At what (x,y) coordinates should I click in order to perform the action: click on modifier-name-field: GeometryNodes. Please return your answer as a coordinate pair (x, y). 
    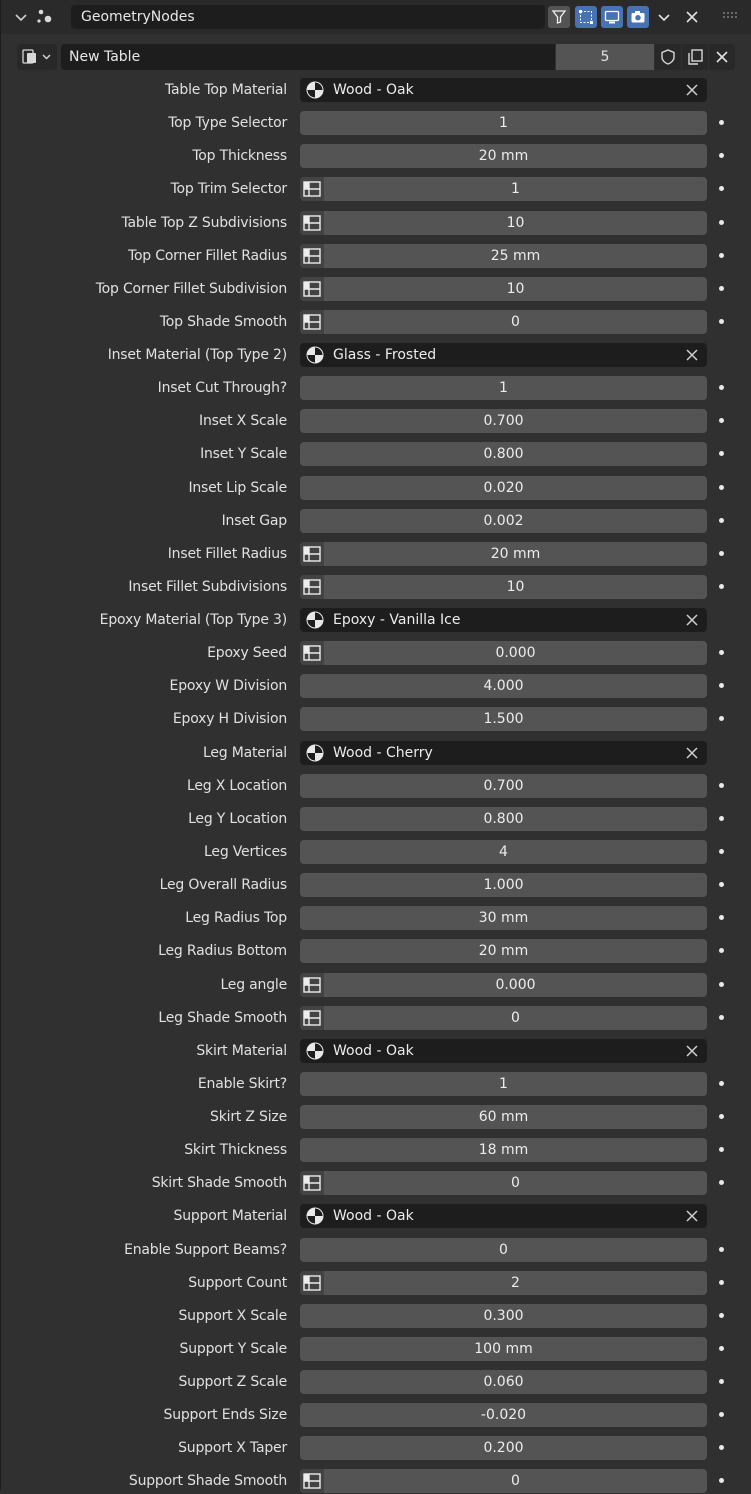
    Looking at the image, I should click on (308, 17).